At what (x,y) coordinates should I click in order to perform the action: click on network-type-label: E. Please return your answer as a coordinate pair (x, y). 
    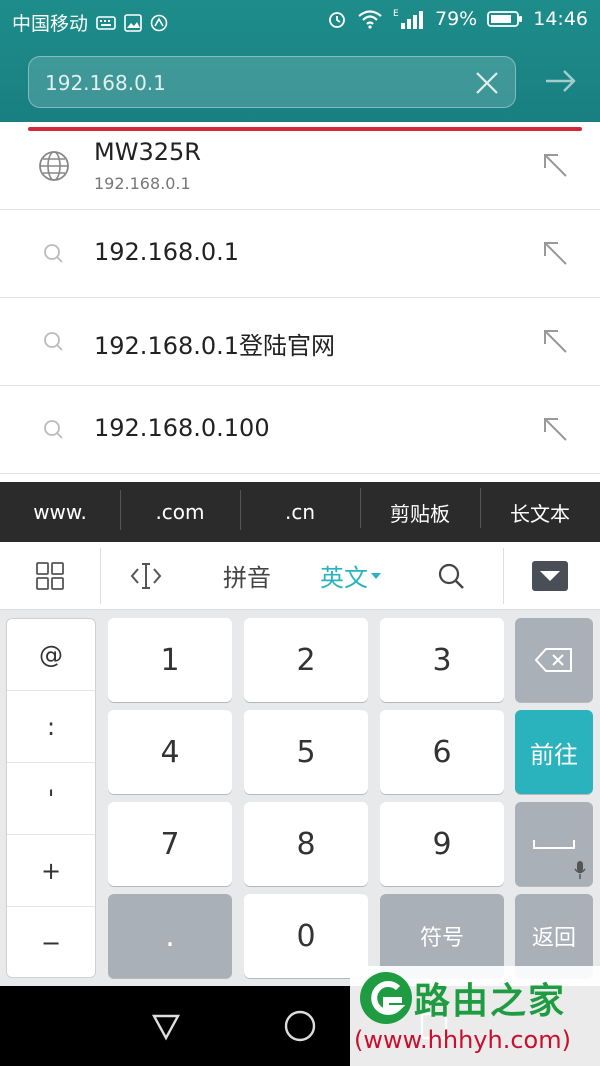
    Looking at the image, I should click on (396, 14).